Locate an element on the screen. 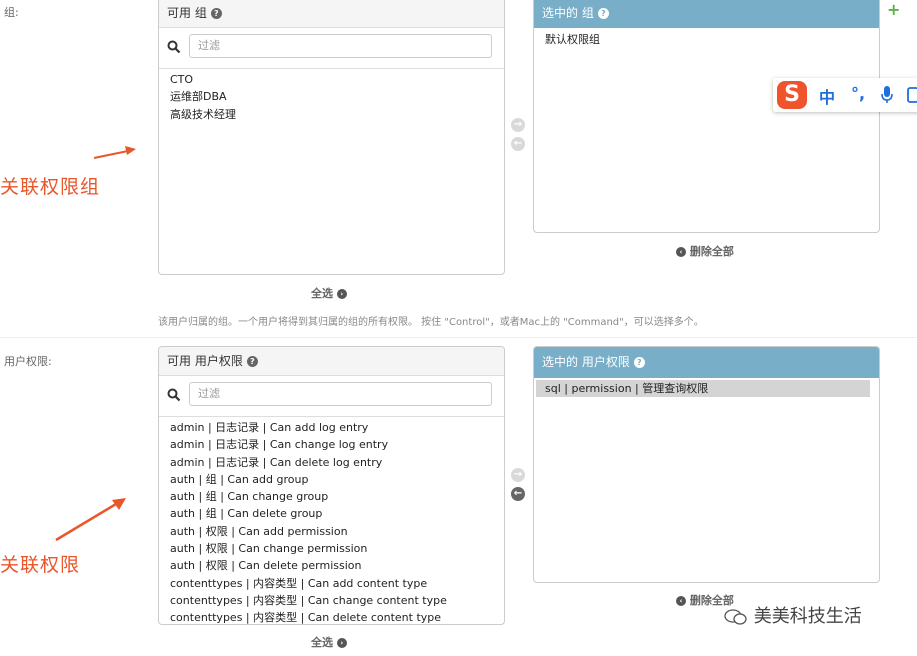  available-groups-header: 可用 组? is located at coordinates (331, 14).